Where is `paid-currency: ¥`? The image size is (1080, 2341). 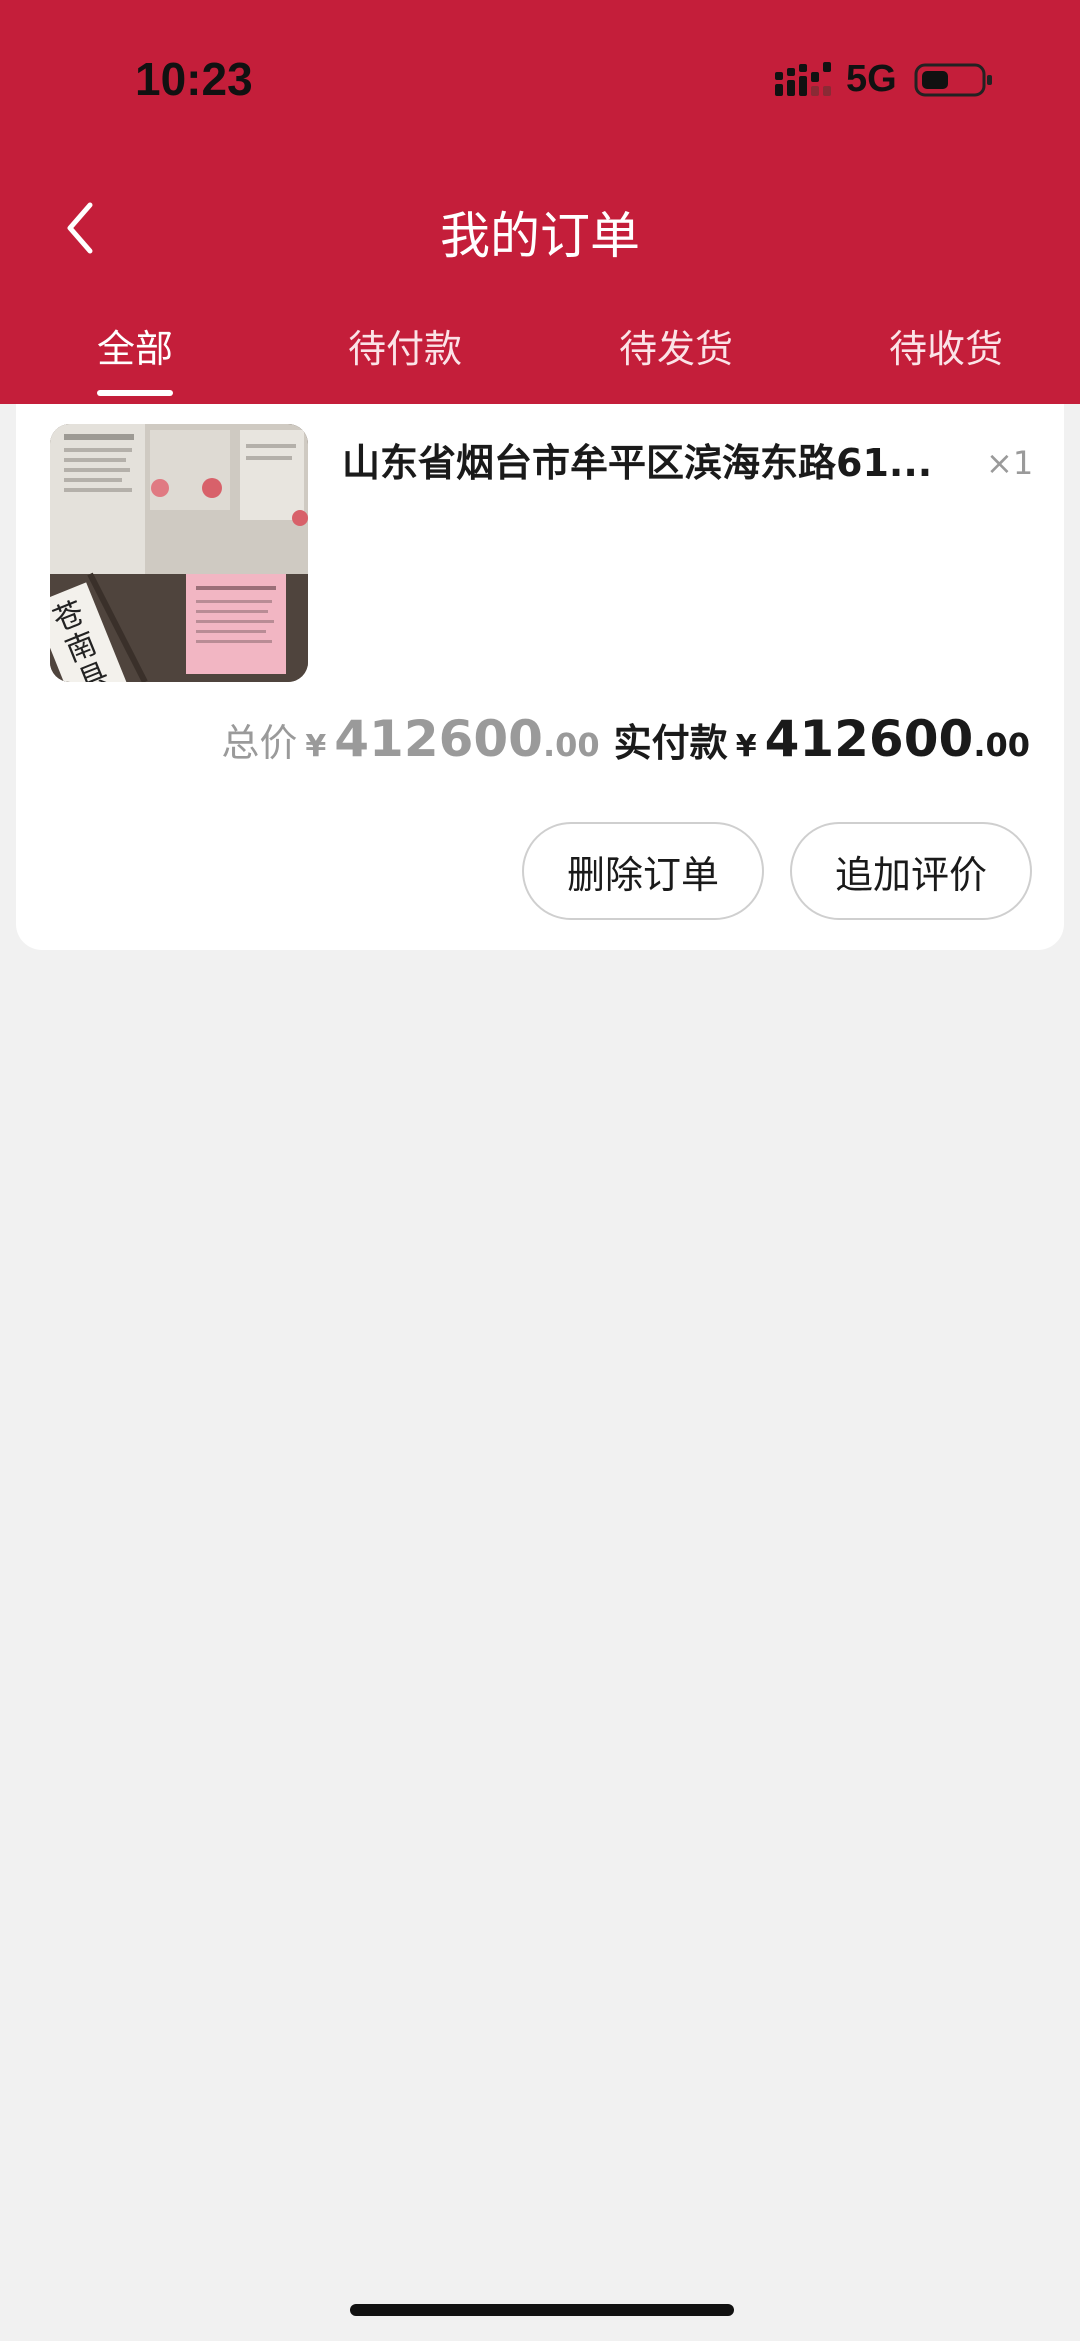
paid-currency: ¥ is located at coordinates (746, 746).